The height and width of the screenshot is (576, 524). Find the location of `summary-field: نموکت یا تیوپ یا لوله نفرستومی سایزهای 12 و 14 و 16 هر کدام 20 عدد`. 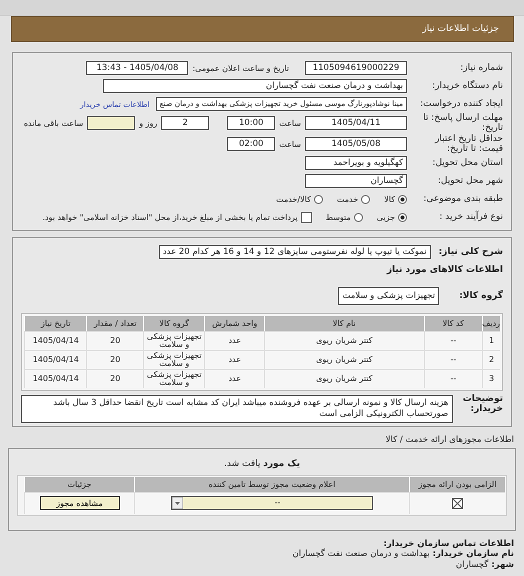

summary-field: نموکت یا تیوپ یا لوله نفرستومی سایزهای 12 و 14 و 16 هر کدام 20 عدد is located at coordinates (294, 252).